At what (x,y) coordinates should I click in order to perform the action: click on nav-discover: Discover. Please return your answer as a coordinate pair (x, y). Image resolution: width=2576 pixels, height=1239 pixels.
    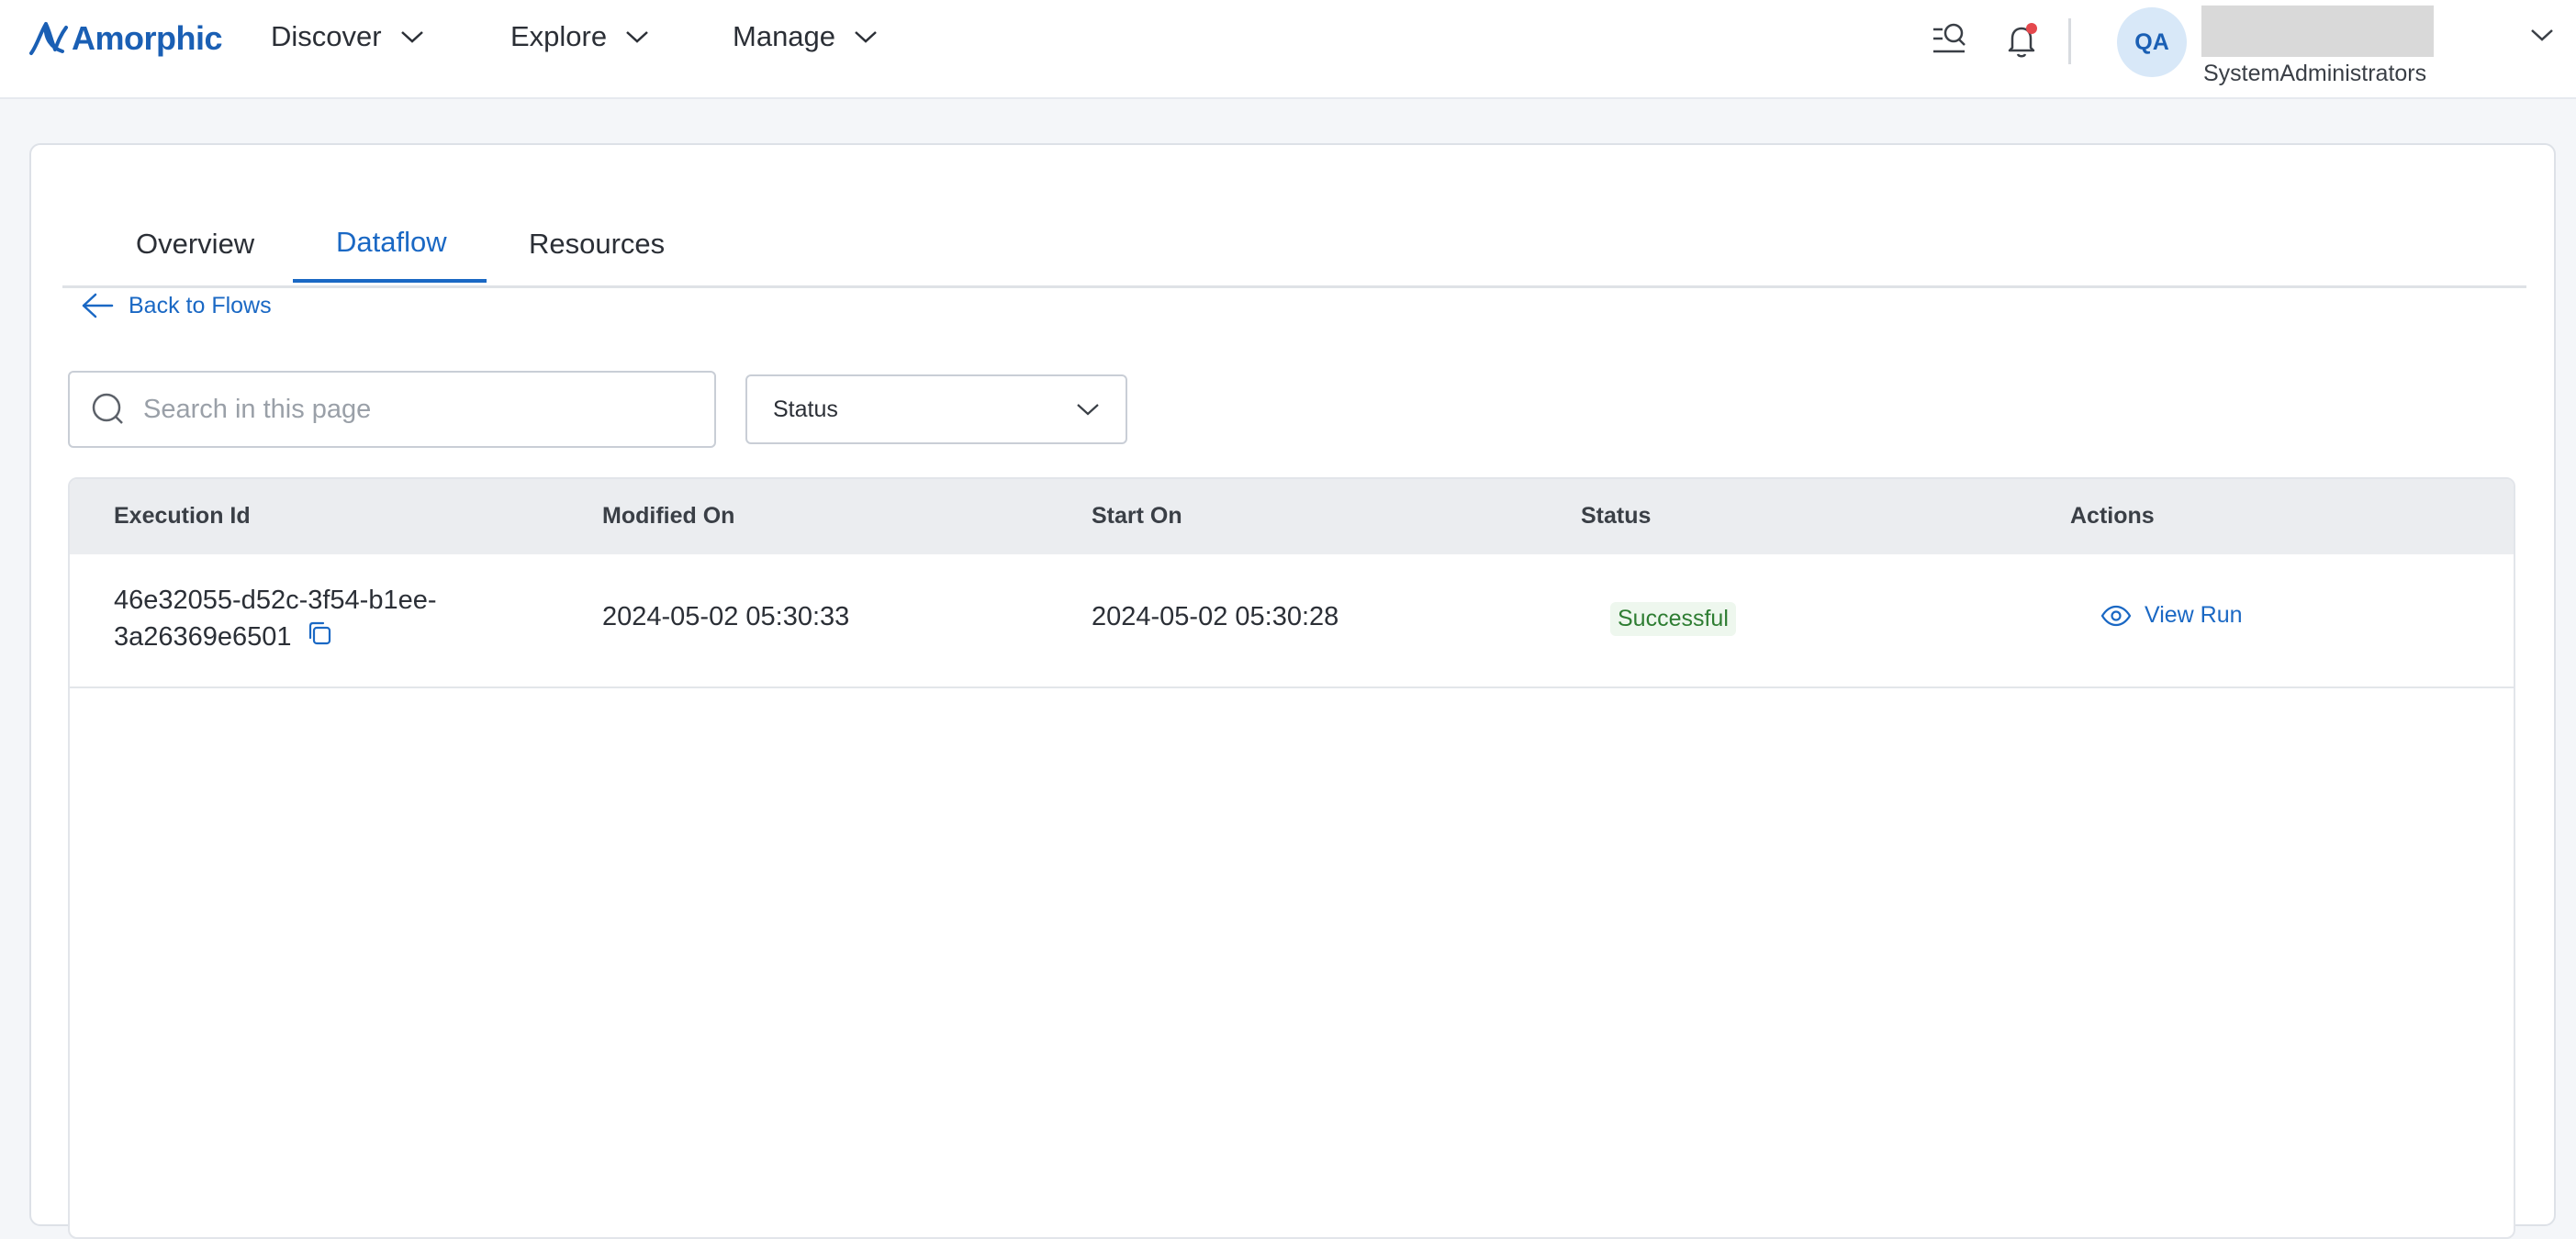
    Looking at the image, I should click on (347, 36).